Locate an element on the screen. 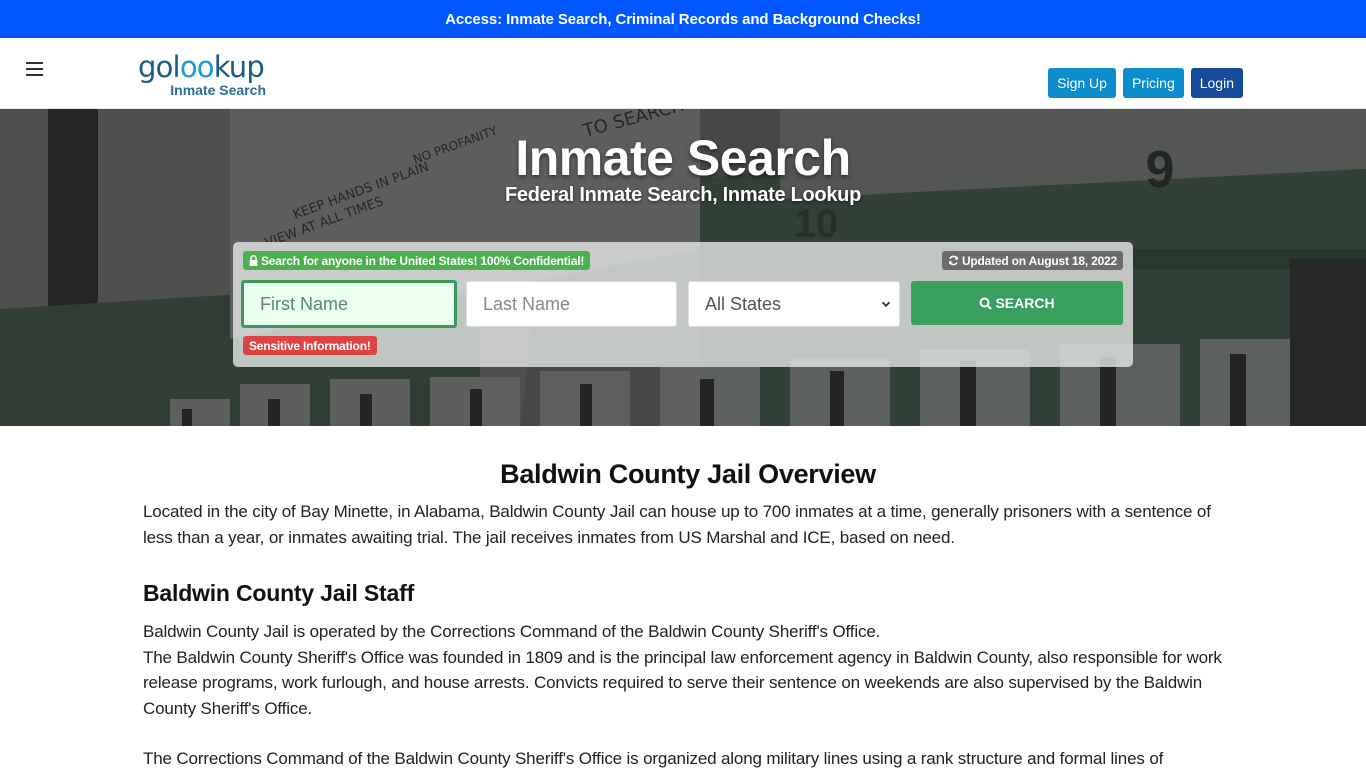 This screenshot has height=768, width=1366. login-button: Login is located at coordinates (1216, 83).